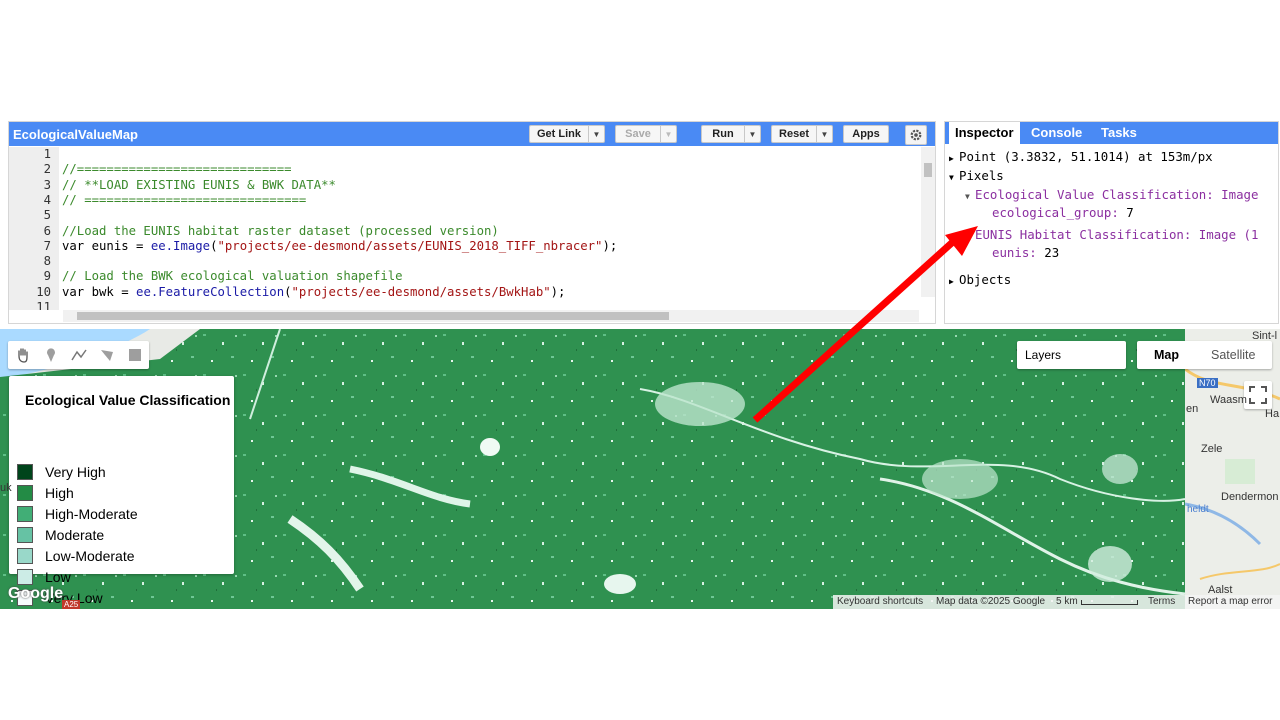  I want to click on get-link-button: Get Link ▼, so click(567, 134).